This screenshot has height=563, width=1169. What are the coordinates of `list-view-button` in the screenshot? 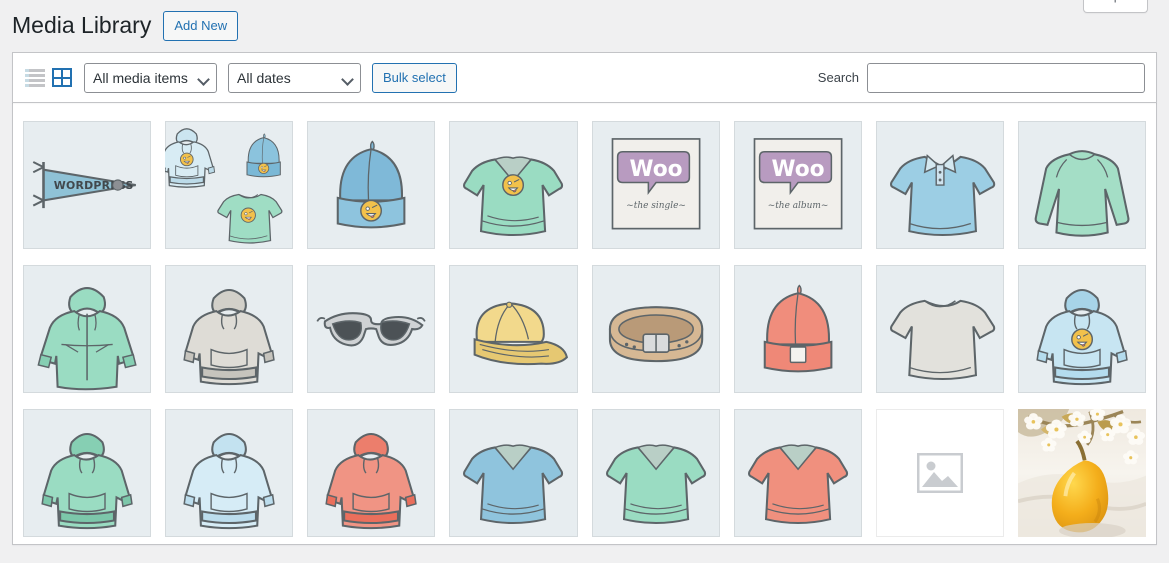 It's located at (35, 78).